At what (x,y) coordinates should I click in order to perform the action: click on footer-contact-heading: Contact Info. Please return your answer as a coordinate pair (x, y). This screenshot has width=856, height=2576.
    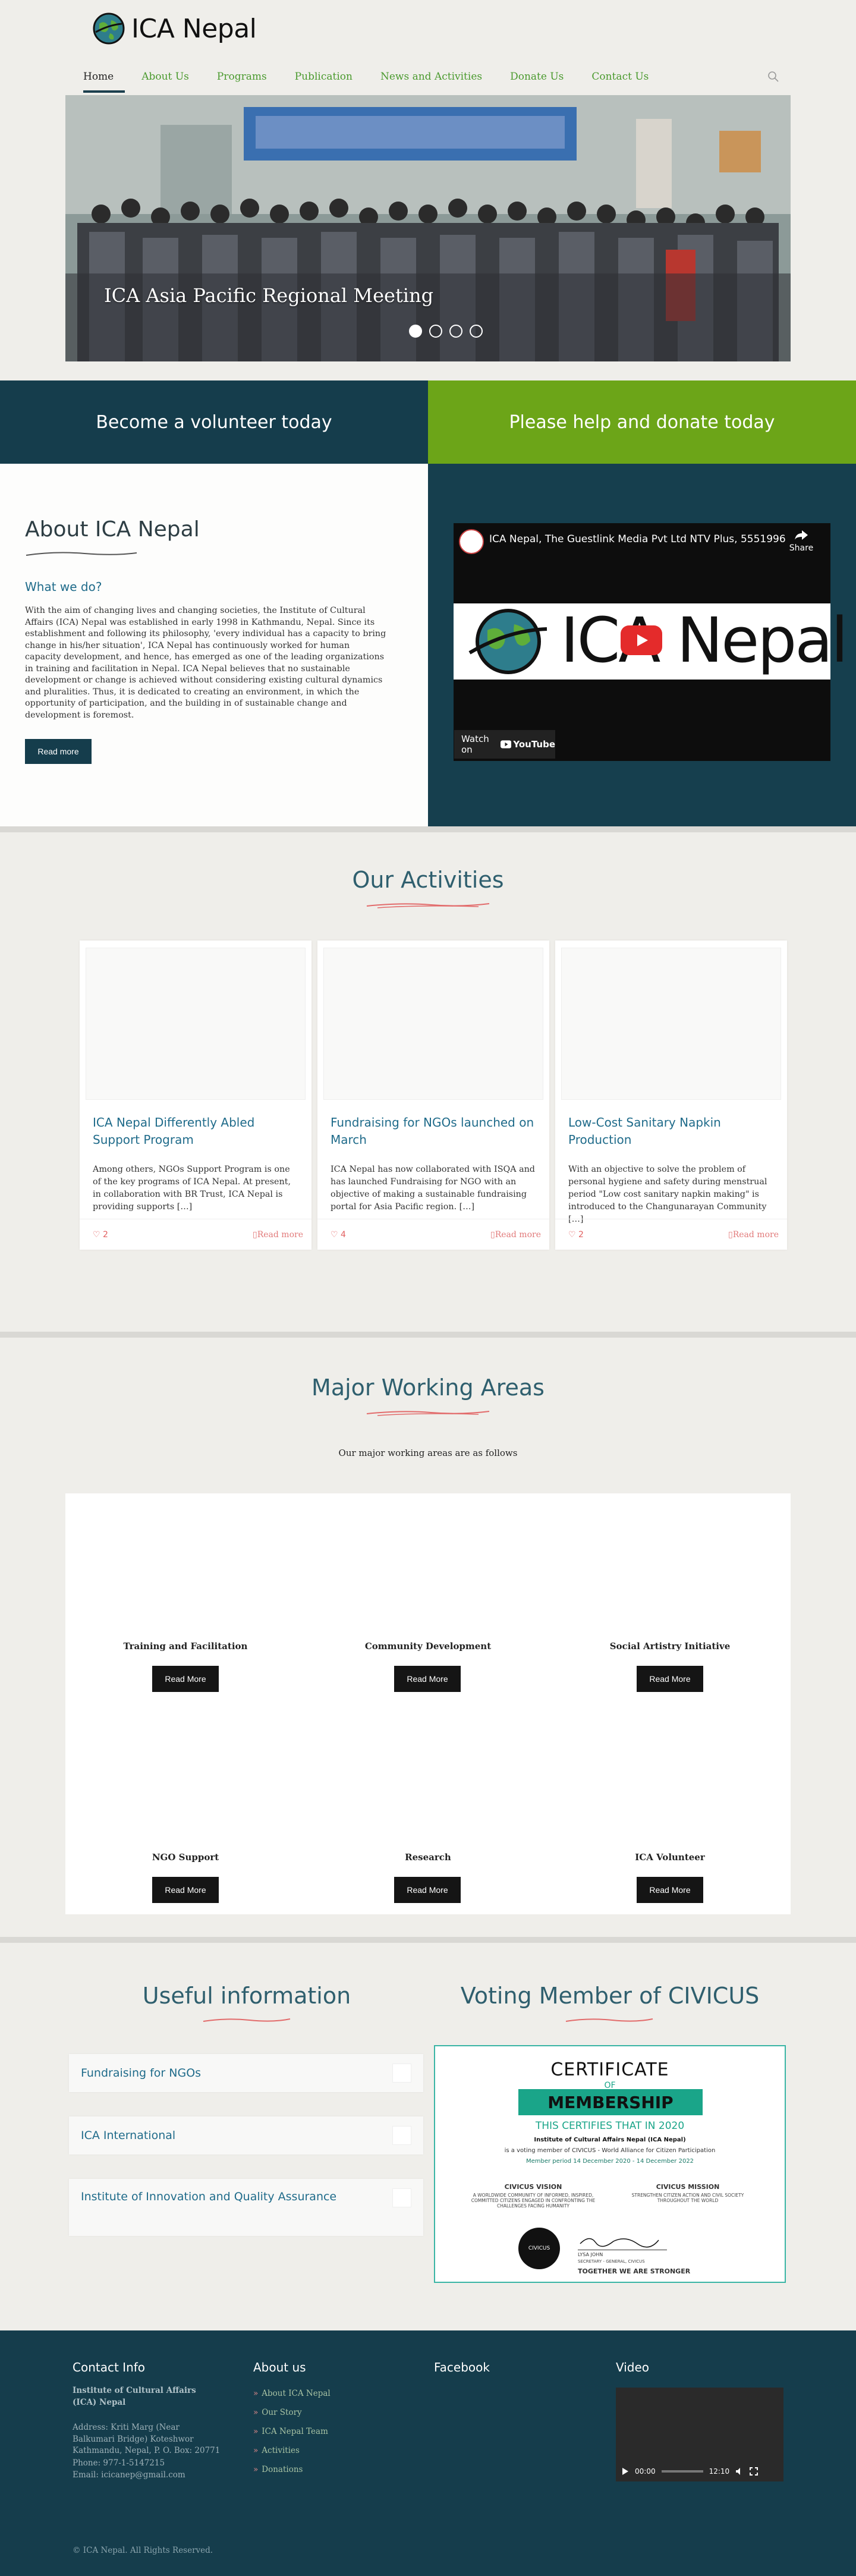
    Looking at the image, I should click on (109, 2367).